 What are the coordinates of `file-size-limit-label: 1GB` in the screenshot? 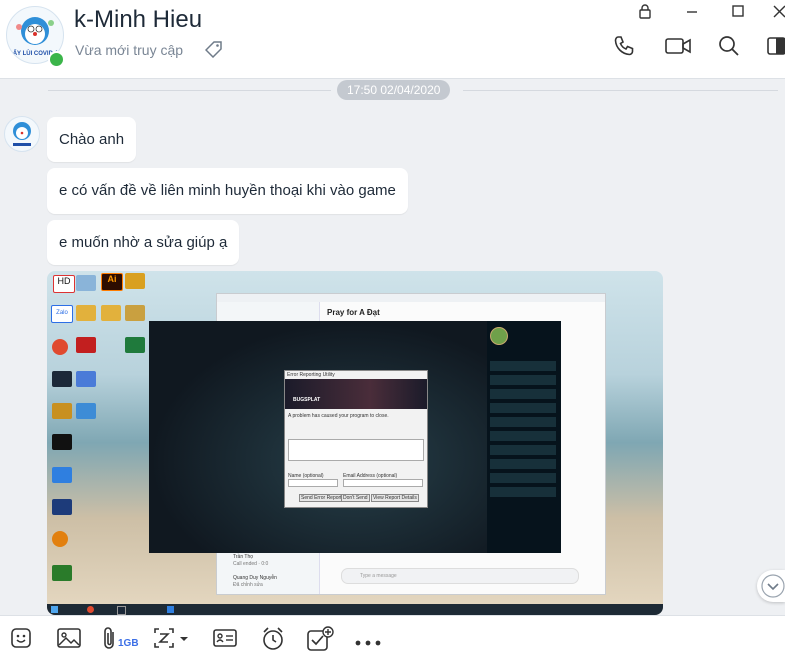 It's located at (128, 643).